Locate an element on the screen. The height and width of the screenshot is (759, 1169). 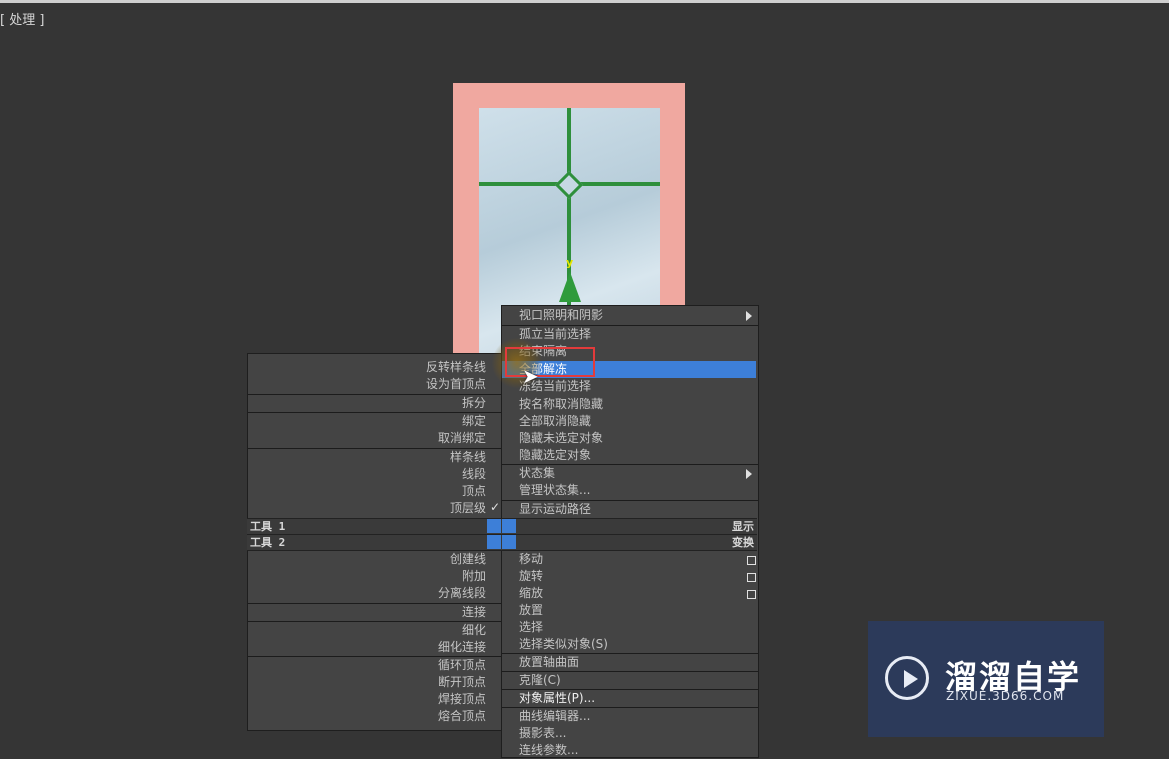
menu-item-move: 移动 is located at coordinates (531, 559).